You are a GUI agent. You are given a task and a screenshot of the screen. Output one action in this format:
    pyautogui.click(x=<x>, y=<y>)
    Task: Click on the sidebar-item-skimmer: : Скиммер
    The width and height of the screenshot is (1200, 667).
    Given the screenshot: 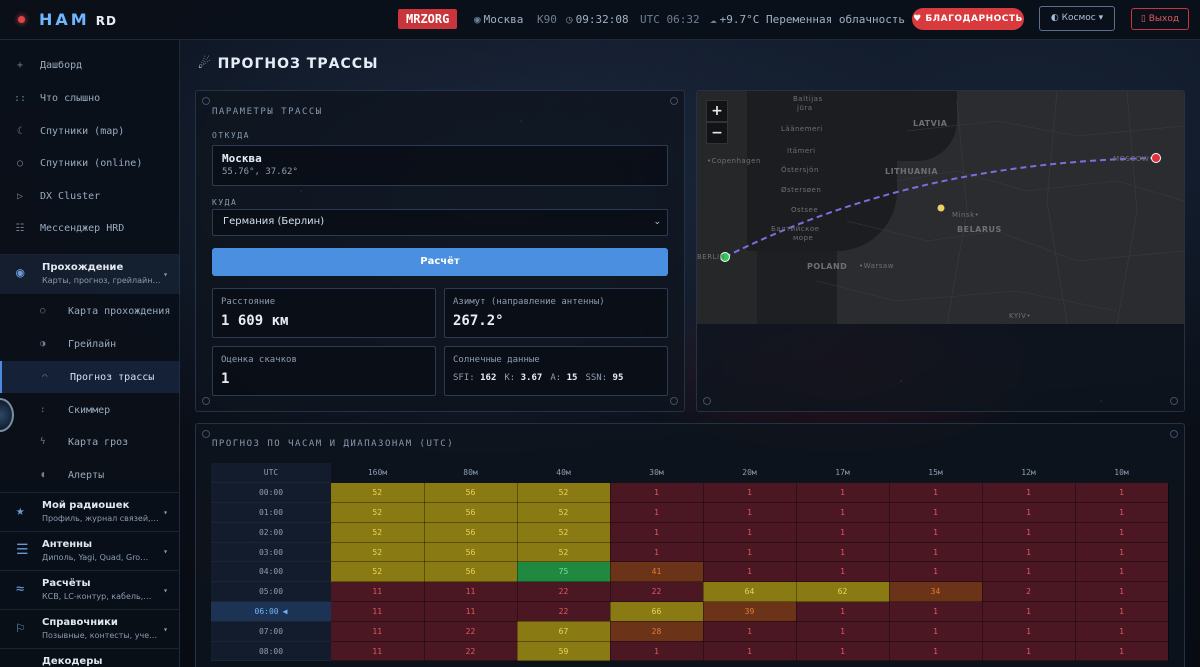 What is the action you would take?
    pyautogui.click(x=90, y=410)
    